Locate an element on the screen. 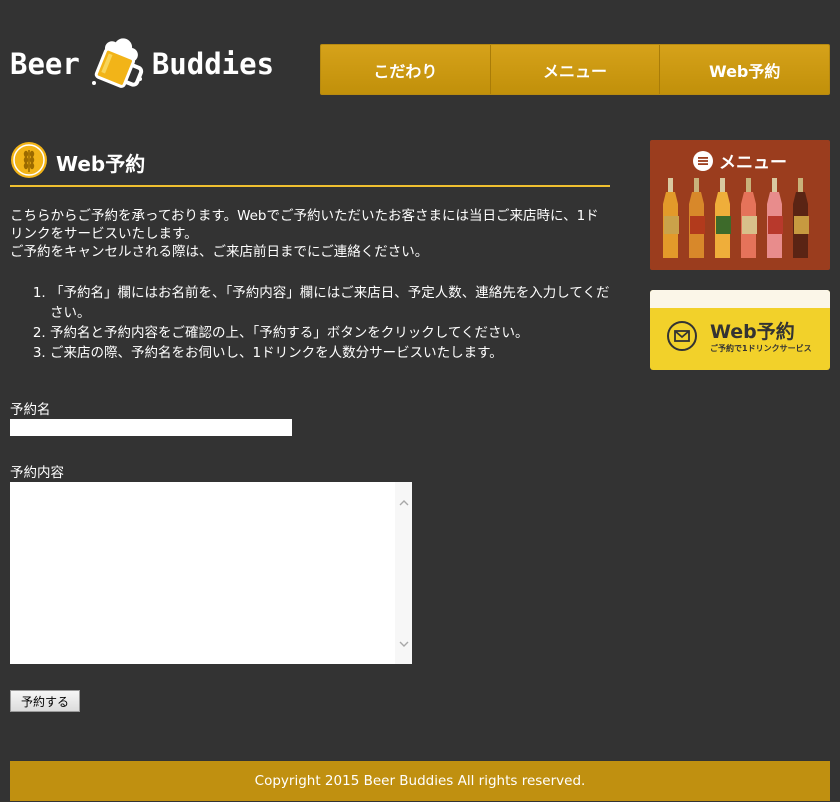  logo-text-buddies: Buddies is located at coordinates (213, 64).